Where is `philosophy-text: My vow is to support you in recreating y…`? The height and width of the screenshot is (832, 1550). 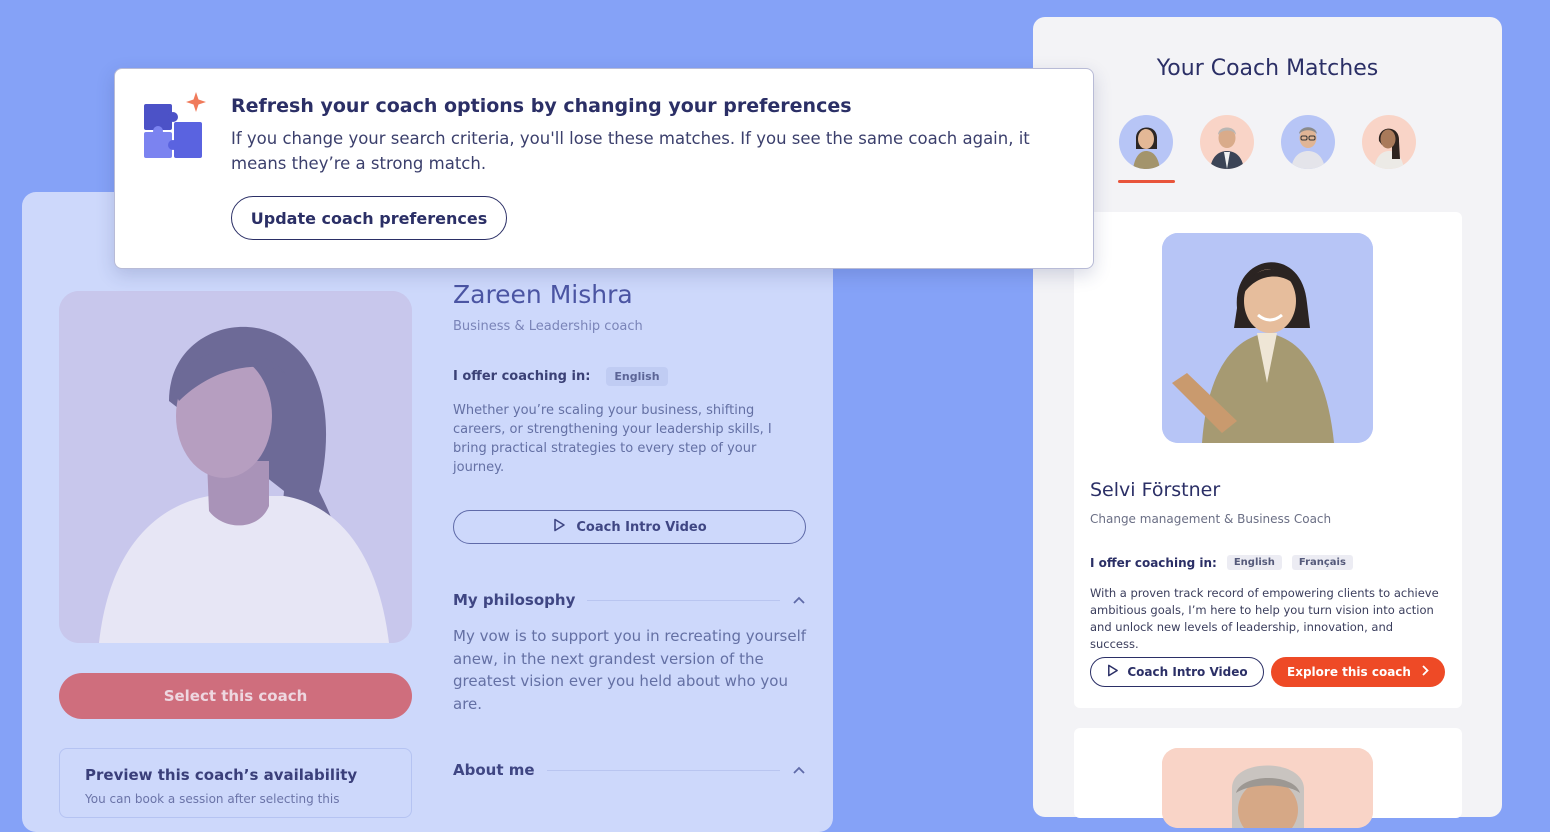 philosophy-text: My vow is to support you in recreating y… is located at coordinates (630, 670).